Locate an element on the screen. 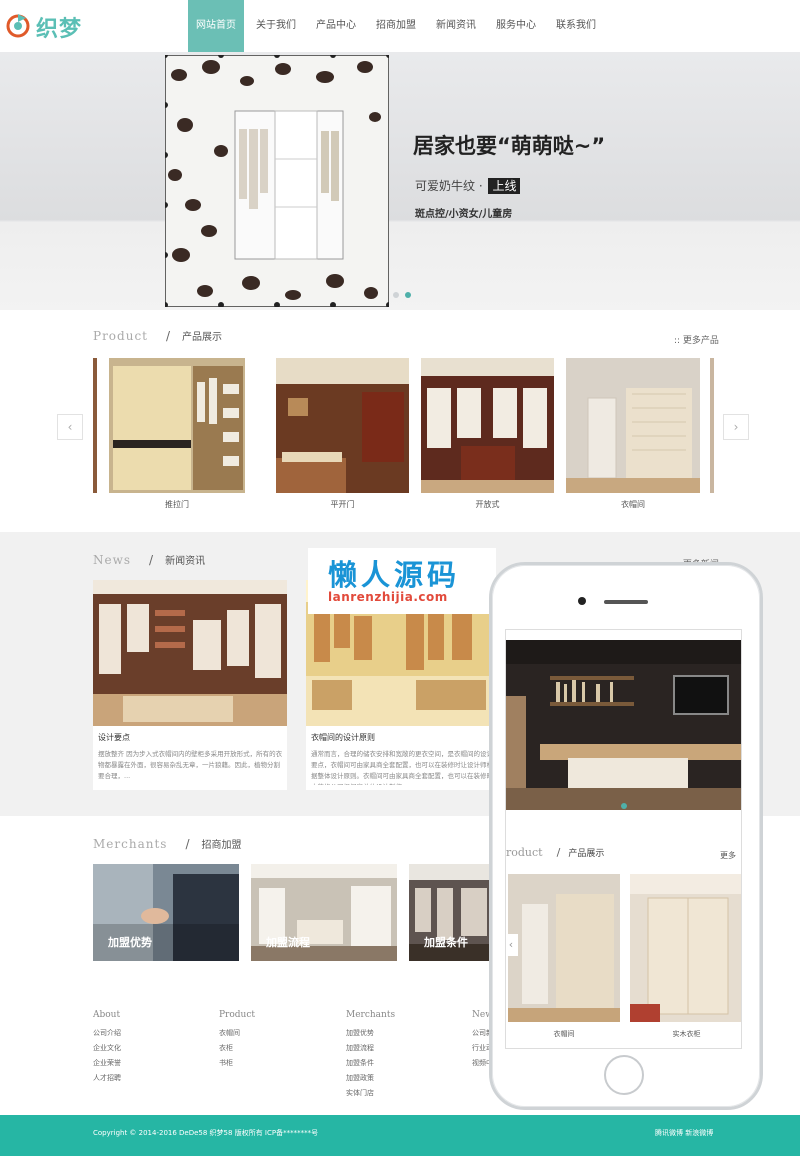 The height and width of the screenshot is (1156, 800). banner-subtitle-tag: 上线 is located at coordinates (504, 186).